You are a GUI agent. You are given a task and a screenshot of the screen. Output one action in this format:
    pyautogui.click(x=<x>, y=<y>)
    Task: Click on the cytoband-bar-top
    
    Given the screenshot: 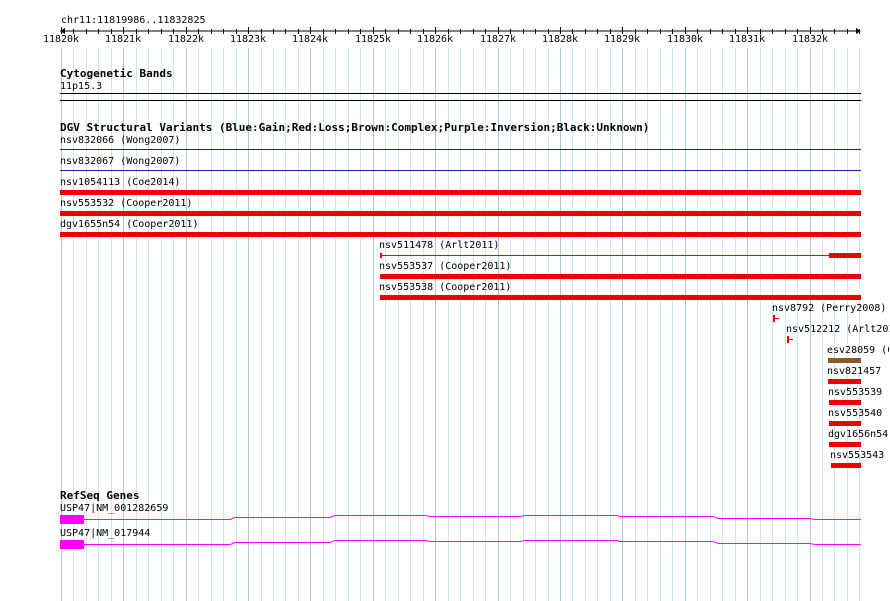 What is the action you would take?
    pyautogui.click(x=460, y=93)
    